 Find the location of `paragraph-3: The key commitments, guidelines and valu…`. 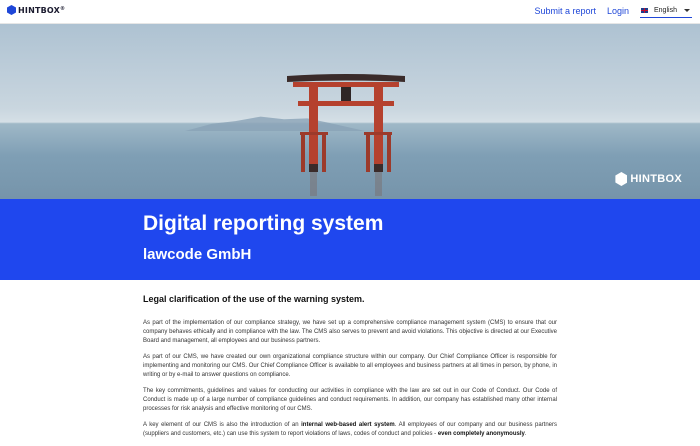

paragraph-3: The key commitments, guidelines and valu… is located at coordinates (350, 400).